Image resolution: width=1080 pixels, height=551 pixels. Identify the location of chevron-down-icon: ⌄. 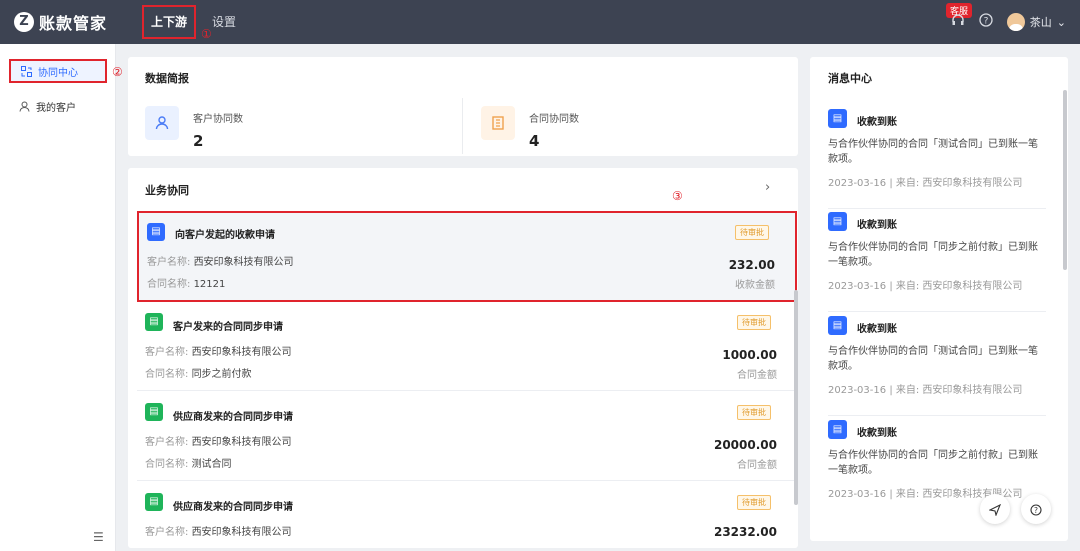
(1061, 22).